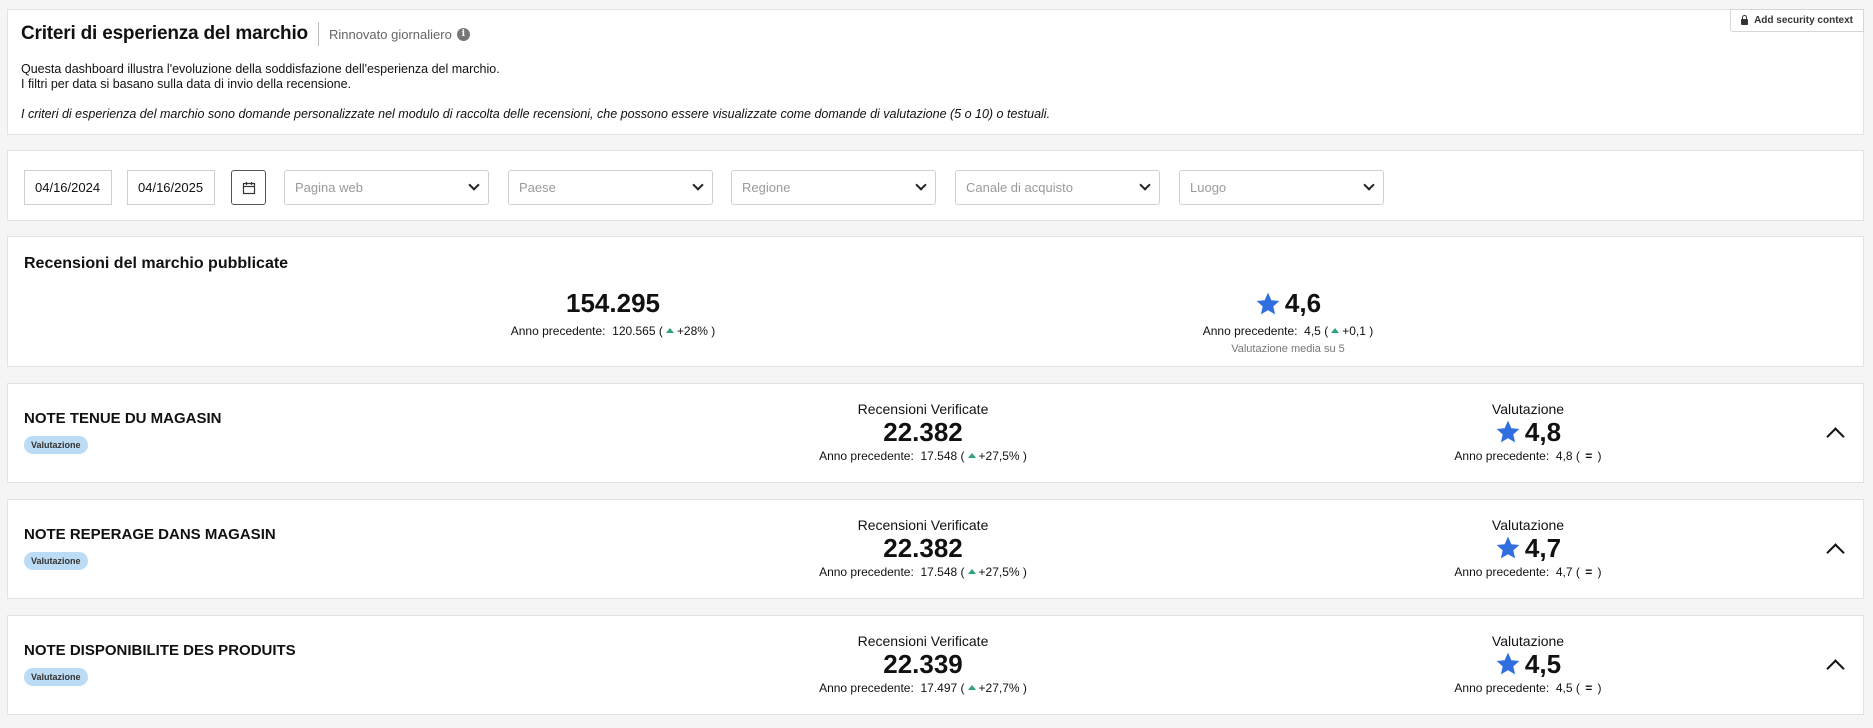  Describe the element at coordinates (692, 331) in the screenshot. I see `change-value: +28%` at that location.